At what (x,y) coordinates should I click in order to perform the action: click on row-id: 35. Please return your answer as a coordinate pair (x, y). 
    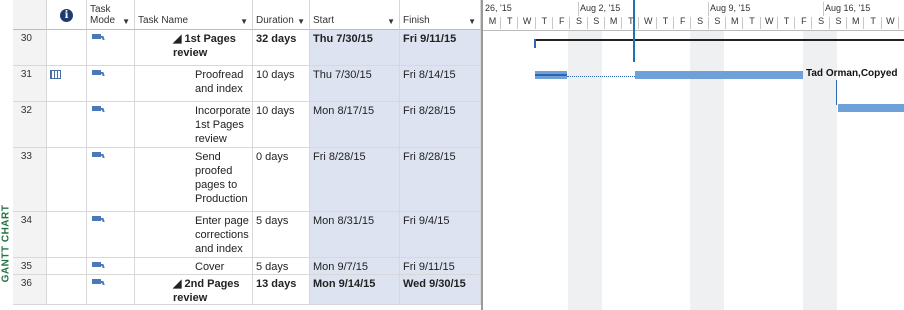
    Looking at the image, I should click on (30, 266).